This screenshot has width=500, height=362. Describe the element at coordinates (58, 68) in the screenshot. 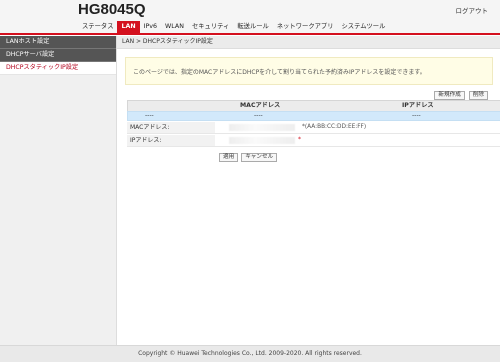

I see `sidebar-item-dhcp-static-ip: DHCPスタティックIP設定` at that location.